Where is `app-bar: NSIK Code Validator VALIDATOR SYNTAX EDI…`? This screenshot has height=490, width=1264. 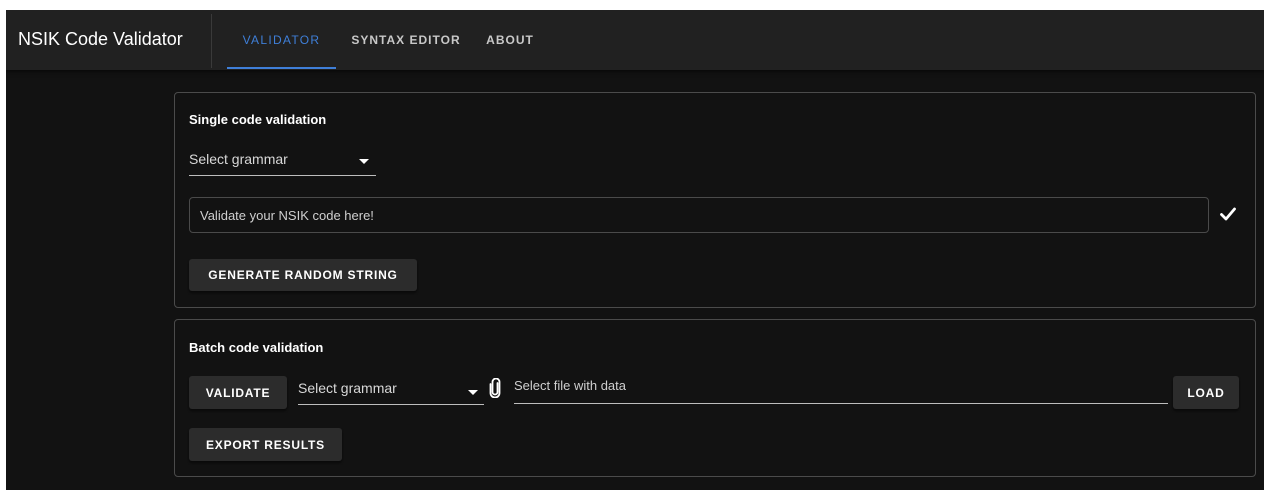
app-bar: NSIK Code Validator VALIDATOR SYNTAX EDI… is located at coordinates (635, 40).